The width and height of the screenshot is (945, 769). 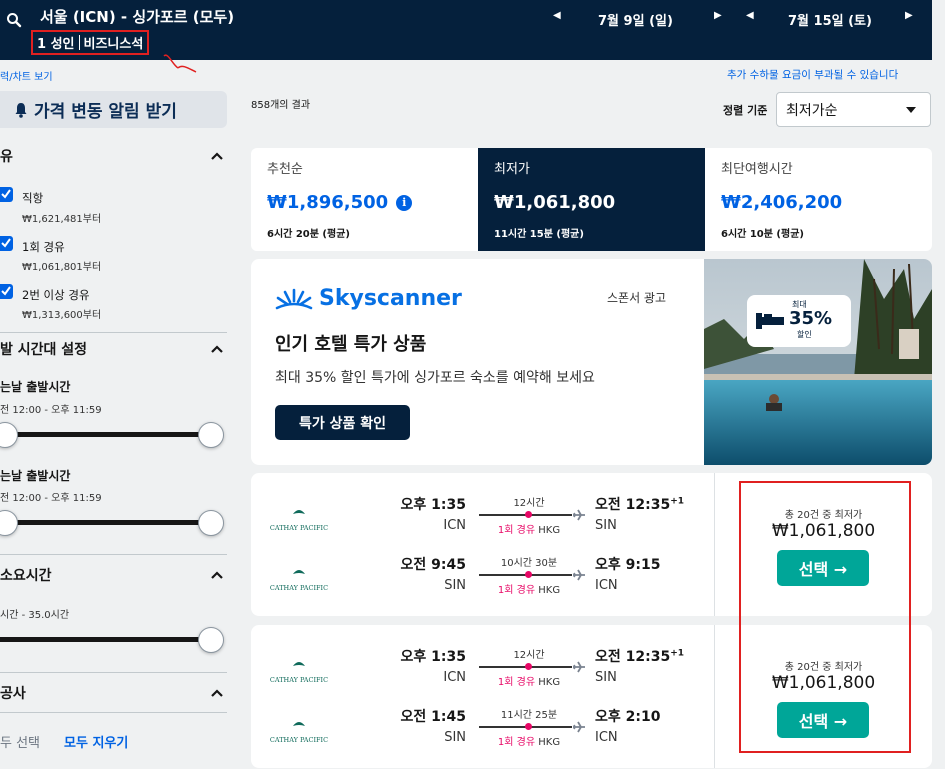 I want to click on return-next-arrow-icon: ▶, so click(x=909, y=15).